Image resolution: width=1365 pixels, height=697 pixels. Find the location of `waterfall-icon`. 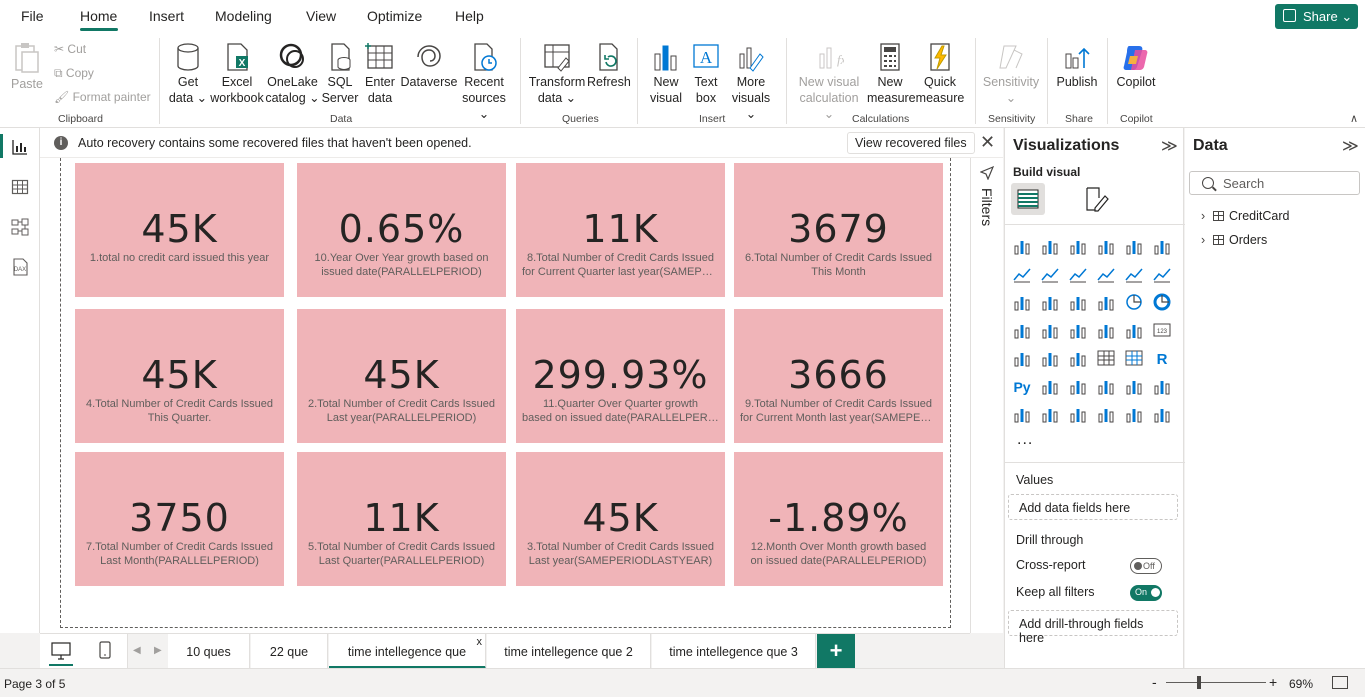

waterfall-icon is located at coordinates (1050, 302).